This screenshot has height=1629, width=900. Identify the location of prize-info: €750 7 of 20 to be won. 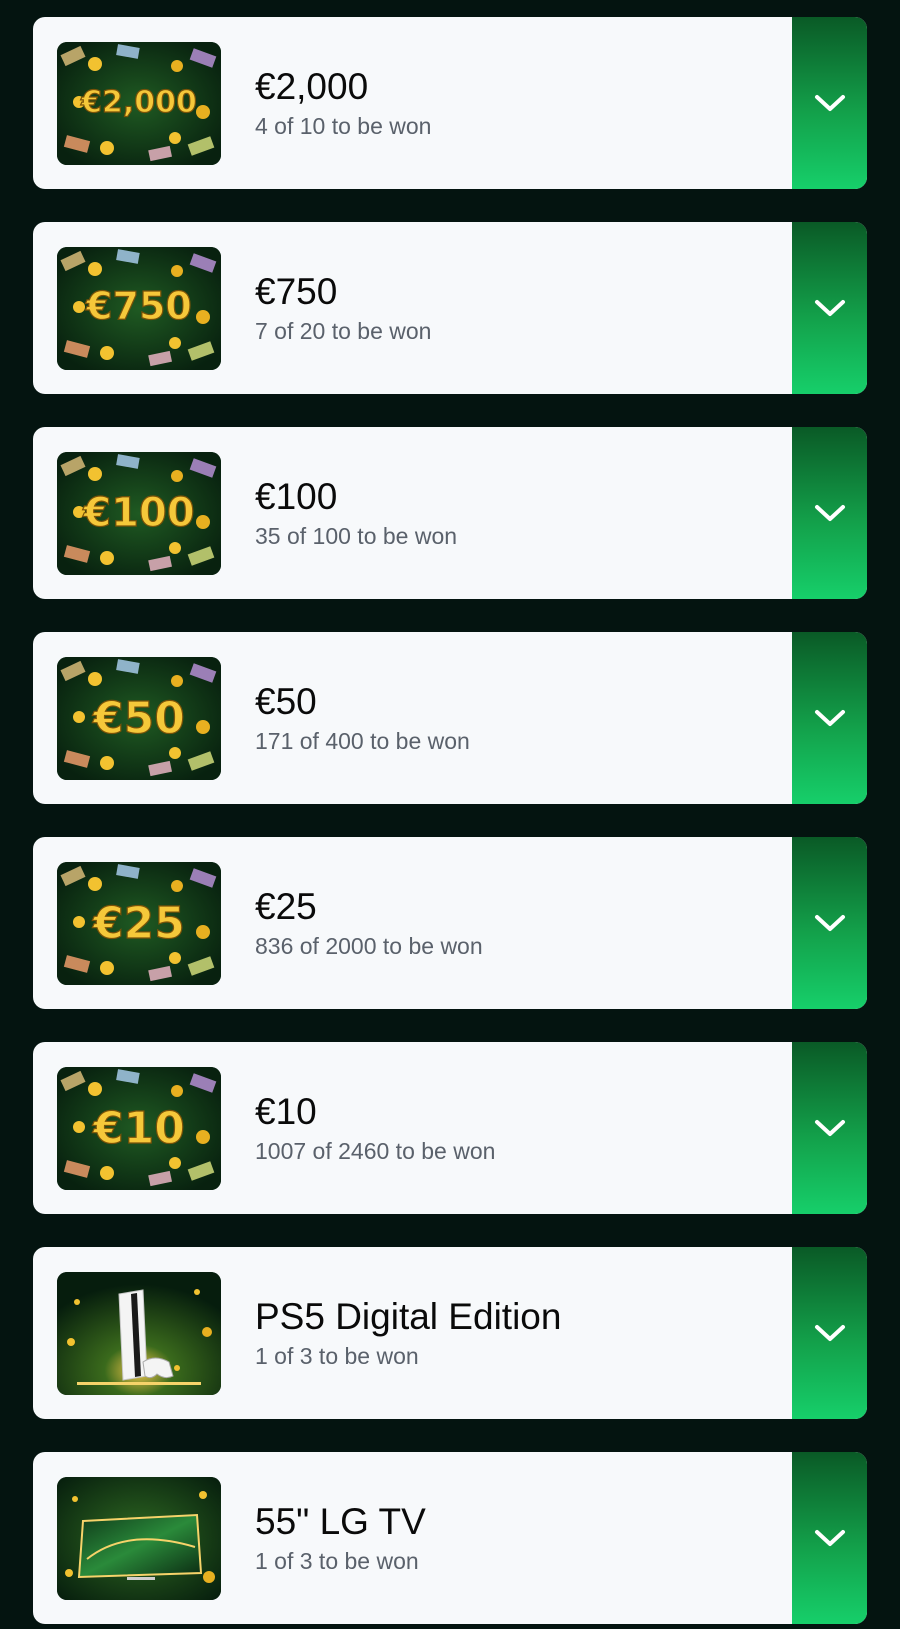
(523, 308).